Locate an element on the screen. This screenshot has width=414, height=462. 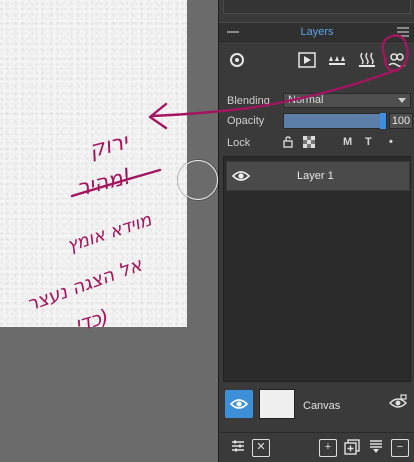
layers-bottom-bar: ✕ + − is located at coordinates (316, 447).